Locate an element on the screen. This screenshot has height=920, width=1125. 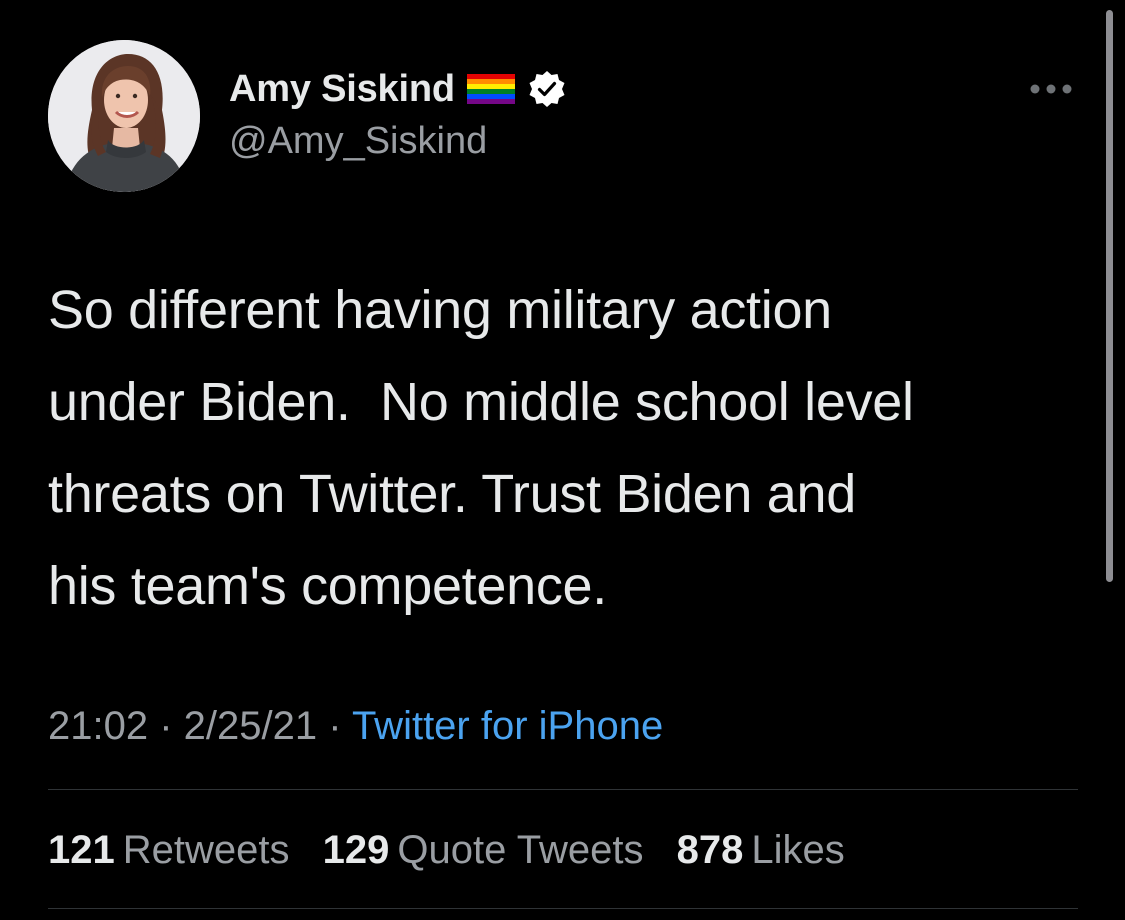
likes-count: 878 is located at coordinates (710, 850).